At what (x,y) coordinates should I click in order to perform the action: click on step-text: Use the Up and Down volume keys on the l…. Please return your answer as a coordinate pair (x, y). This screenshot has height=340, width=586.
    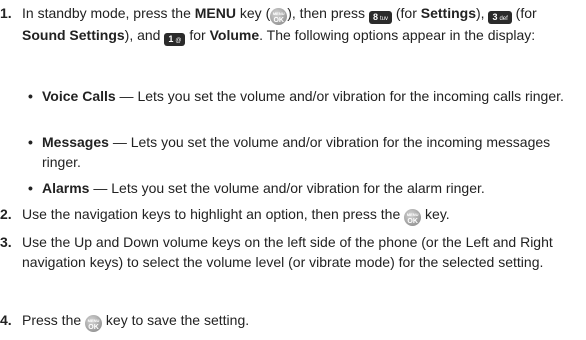
    Looking at the image, I should click on (287, 252).